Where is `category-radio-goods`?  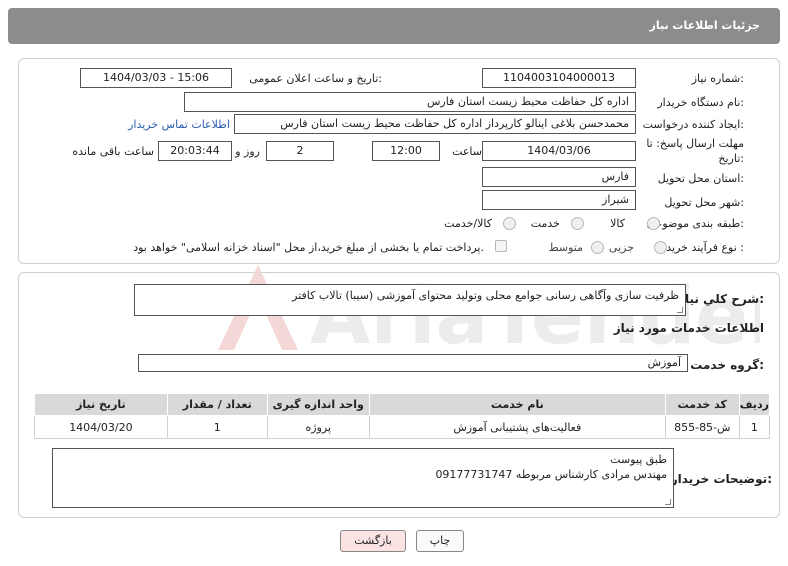
category-radio-goods is located at coordinates (653, 223).